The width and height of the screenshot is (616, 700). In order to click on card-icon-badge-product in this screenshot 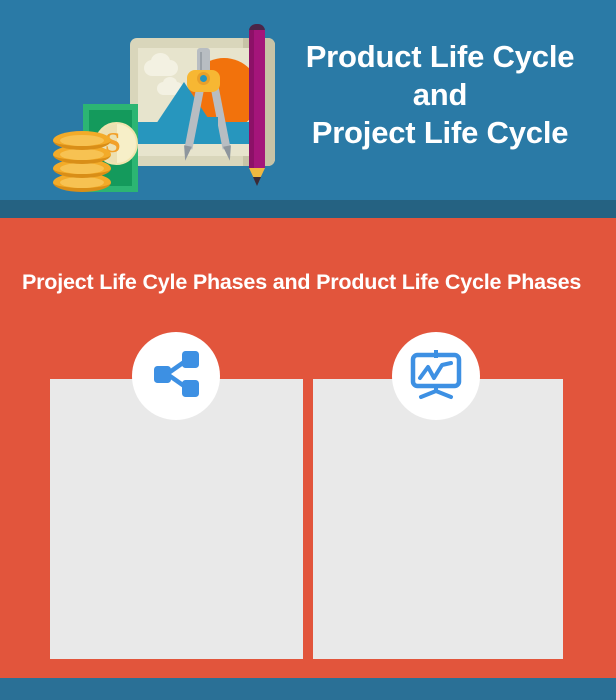, I will do `click(436, 376)`.